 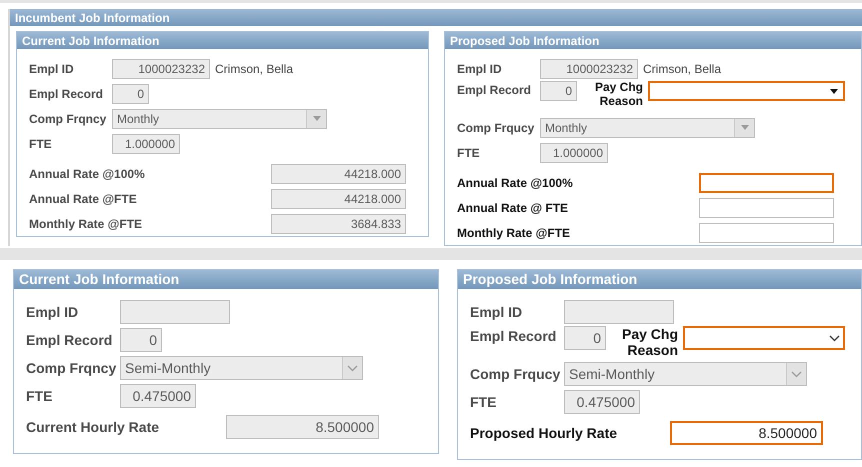 What do you see at coordinates (83, 199) in the screenshot?
I see `field-label: Annual Rate @FTE` at bounding box center [83, 199].